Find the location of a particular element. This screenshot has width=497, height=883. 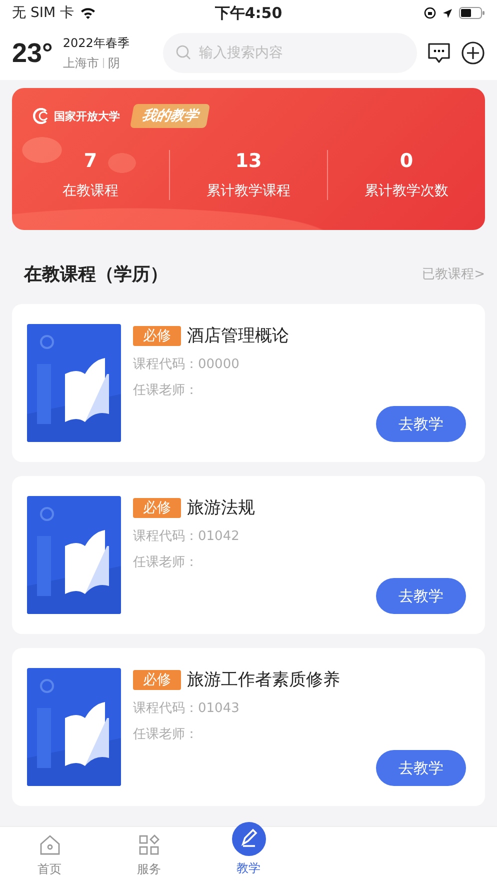

message-icon is located at coordinates (439, 53).